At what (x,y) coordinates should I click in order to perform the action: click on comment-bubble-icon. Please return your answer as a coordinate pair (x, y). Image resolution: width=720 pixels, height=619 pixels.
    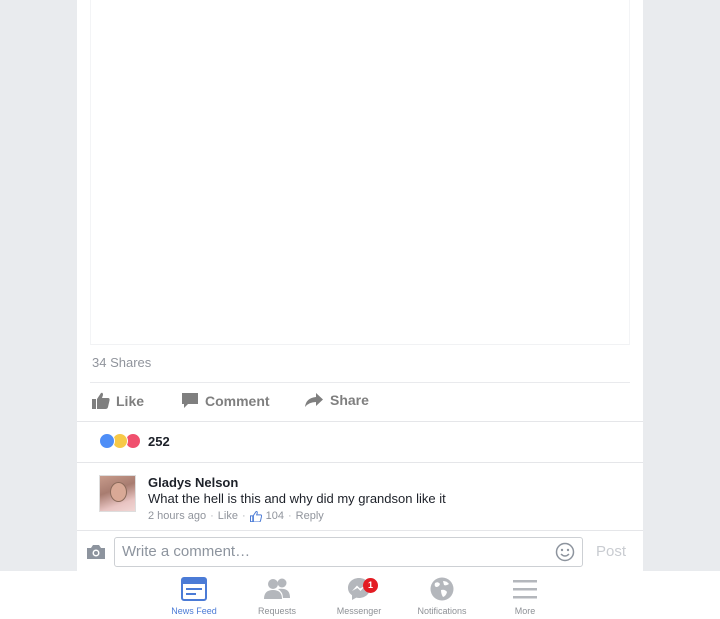
    Looking at the image, I should click on (190, 400).